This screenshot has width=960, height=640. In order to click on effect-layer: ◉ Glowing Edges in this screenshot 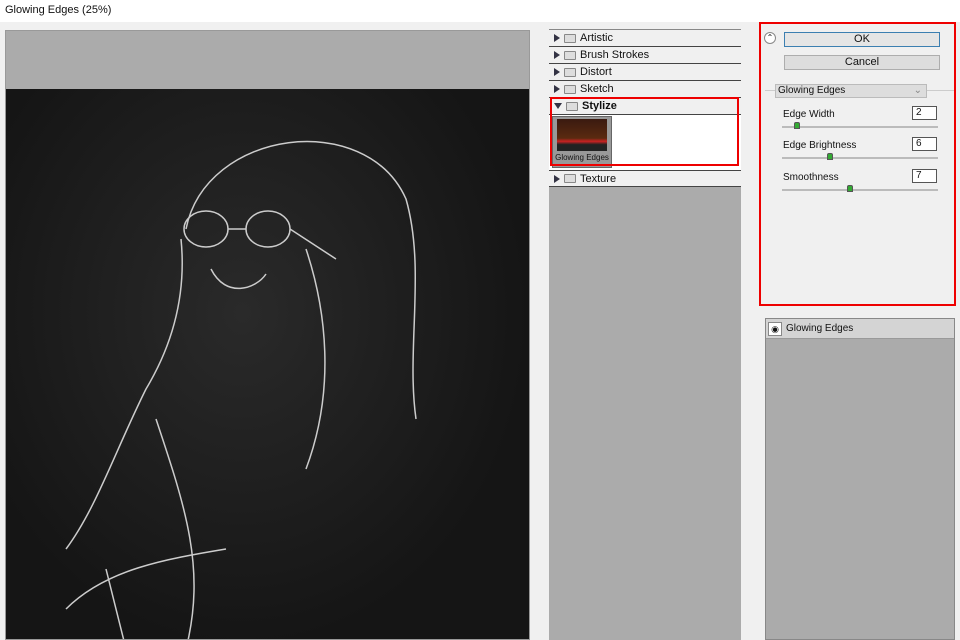, I will do `click(860, 329)`.